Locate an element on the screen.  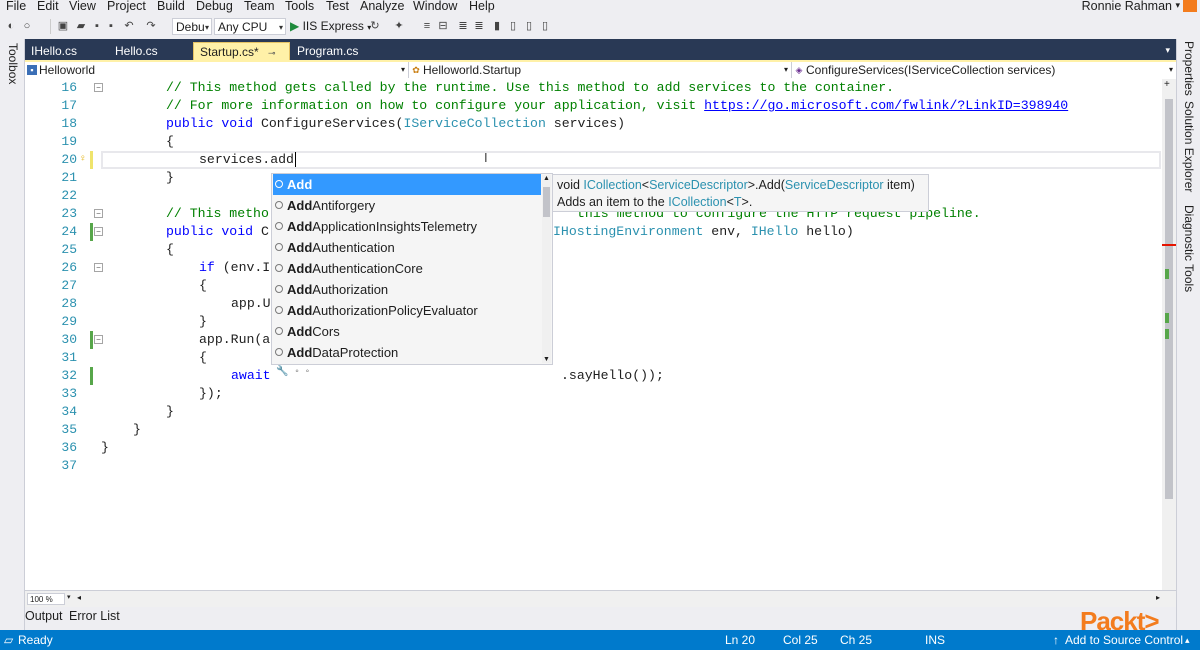
refresh-icon: ↻ is located at coordinates (375, 26).